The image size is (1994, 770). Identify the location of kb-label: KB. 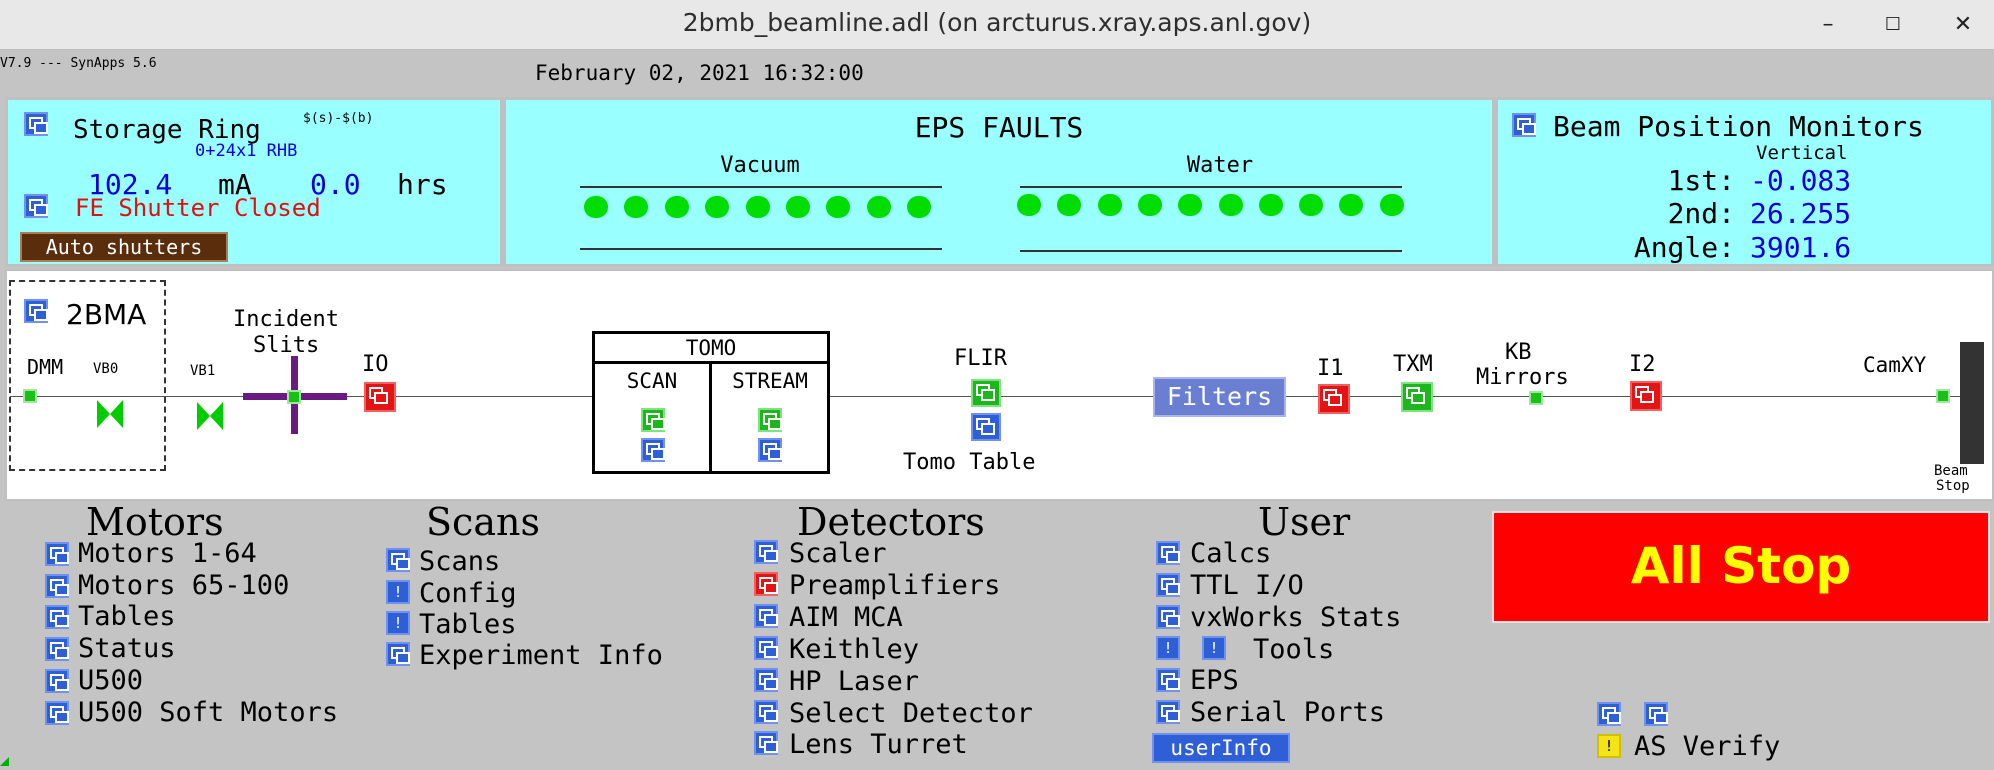
(1518, 352).